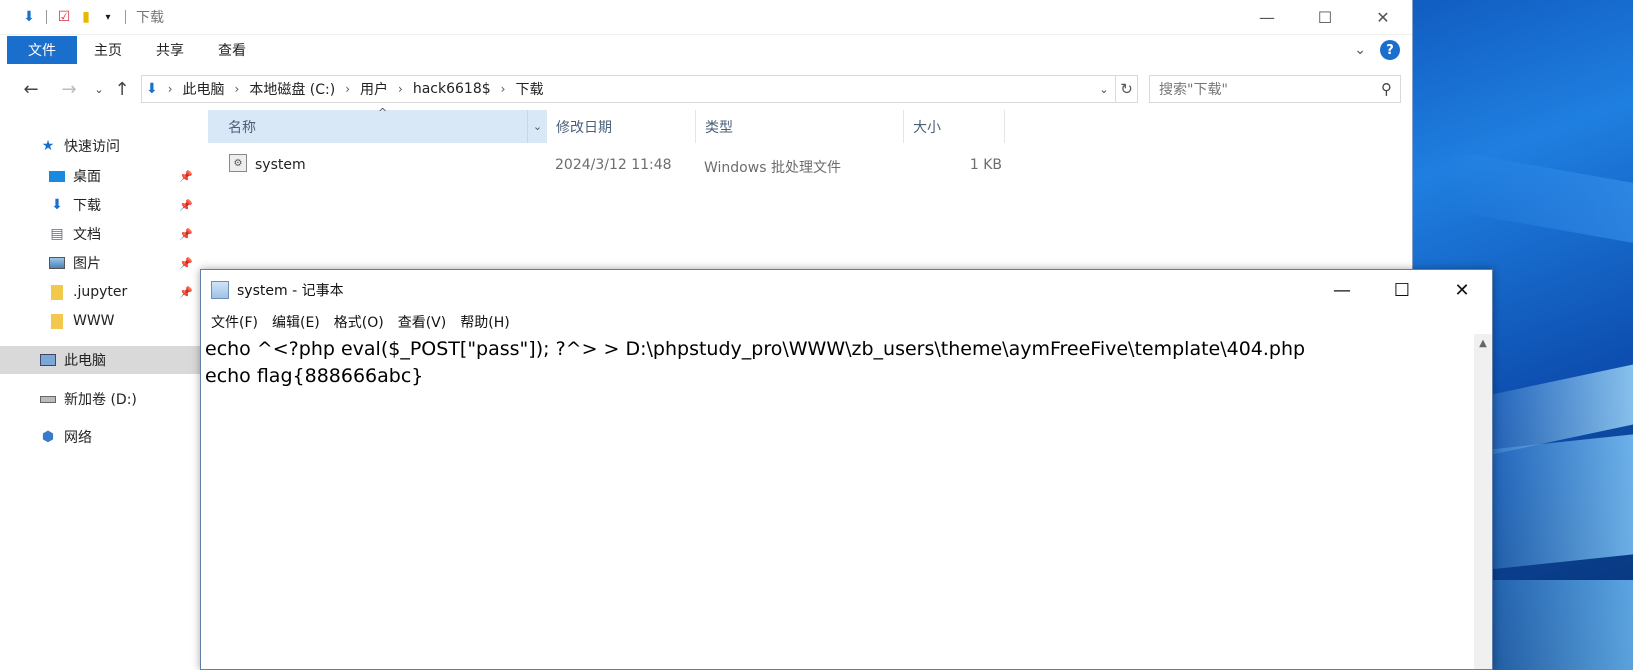 The height and width of the screenshot is (670, 1633). Describe the element at coordinates (452, 89) in the screenshot. I see `breadcrumb-user: hack6618$` at that location.